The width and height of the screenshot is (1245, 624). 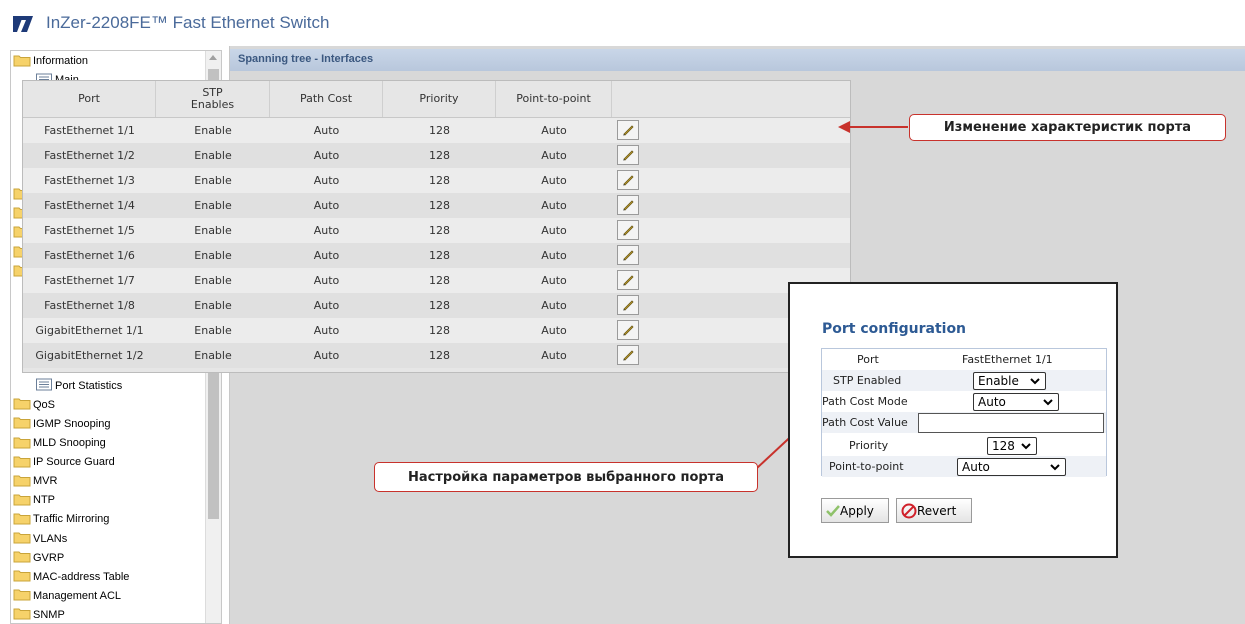 I want to click on table-row: FastEthernet 1/5 Enable Auto 128 Auto, so click(x=436, y=230).